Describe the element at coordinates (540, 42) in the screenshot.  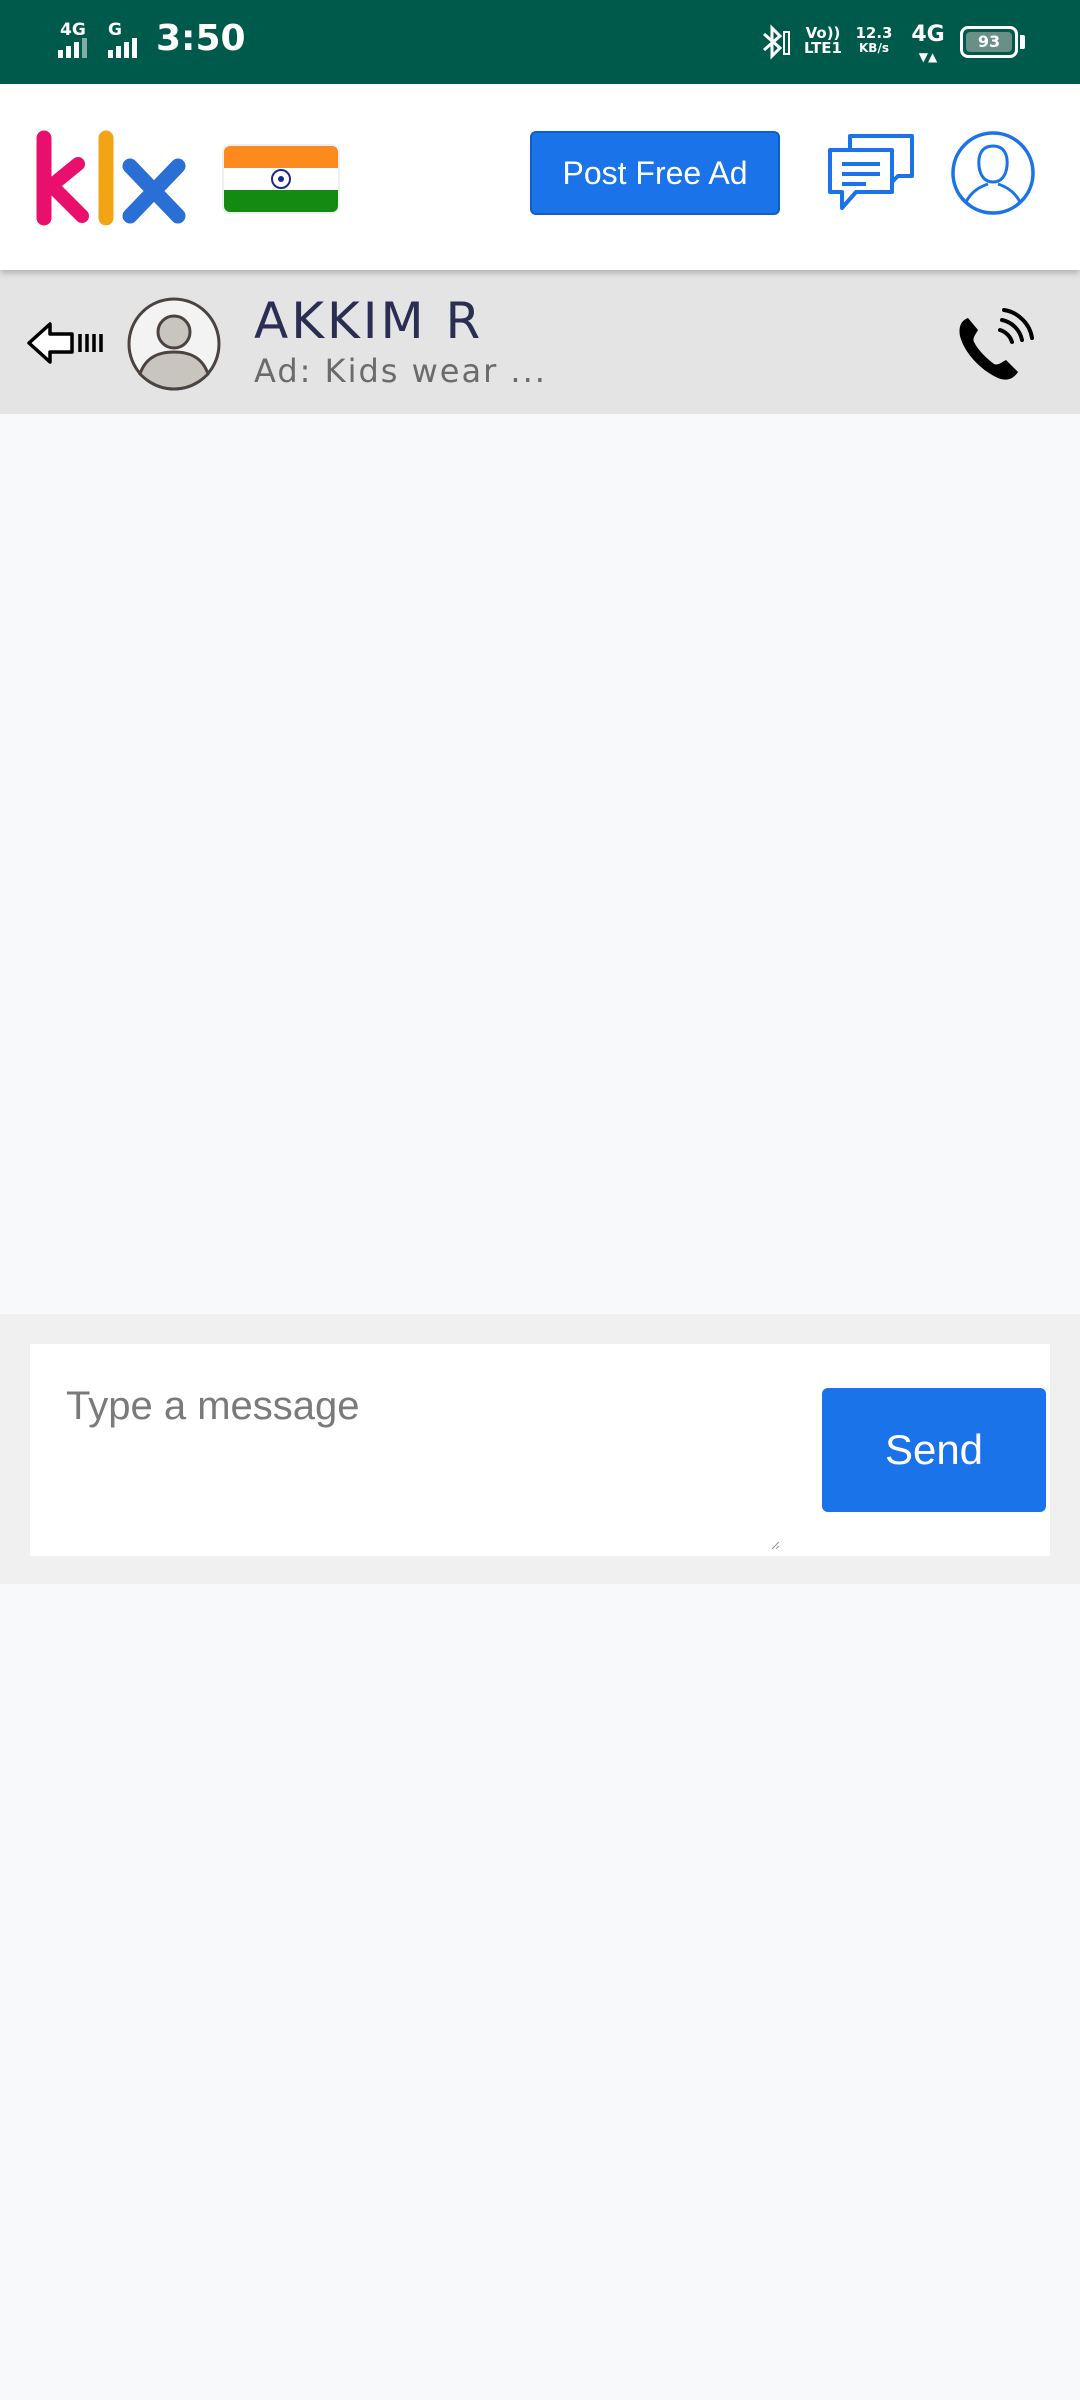
I see `status-bar: 4G G 3:50 Vo)) LTE1 12.3 KB/s 4G ▼▲ 93` at that location.